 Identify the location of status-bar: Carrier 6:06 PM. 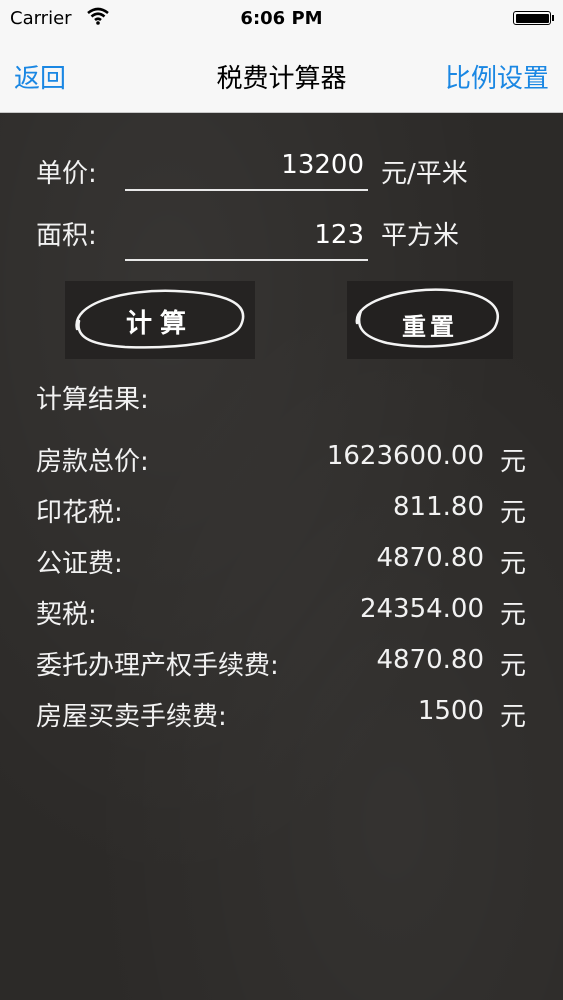
(281, 19).